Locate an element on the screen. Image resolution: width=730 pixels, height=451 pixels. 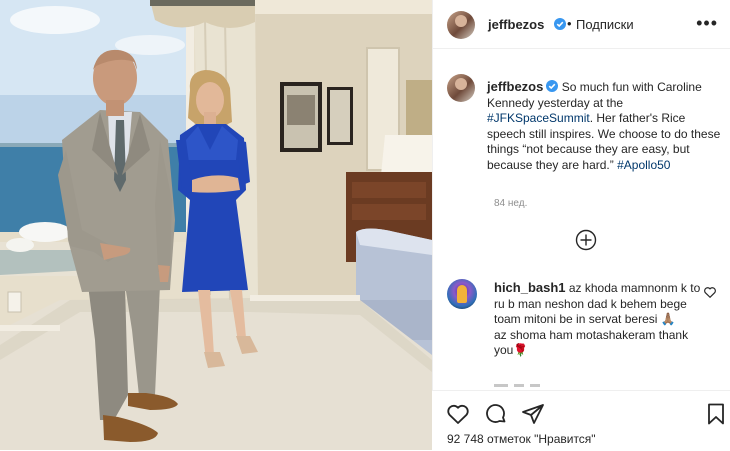
verified-badge-icon is located at coordinates (560, 24).